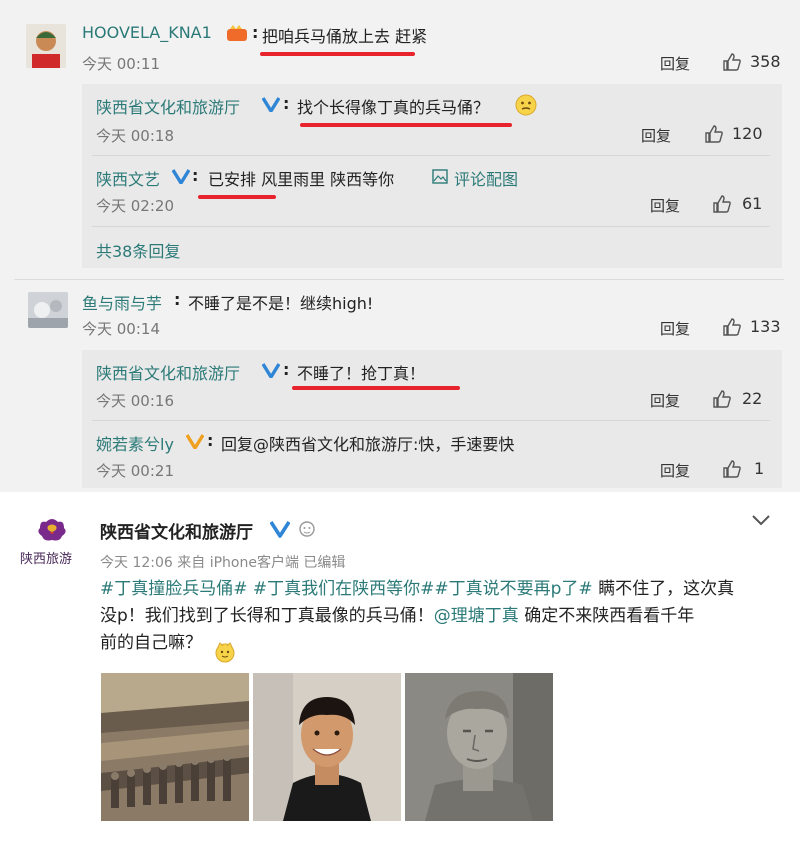 The width and height of the screenshot is (800, 846). Describe the element at coordinates (135, 443) in the screenshot. I see `comment-username: 婉若素兮ly` at that location.